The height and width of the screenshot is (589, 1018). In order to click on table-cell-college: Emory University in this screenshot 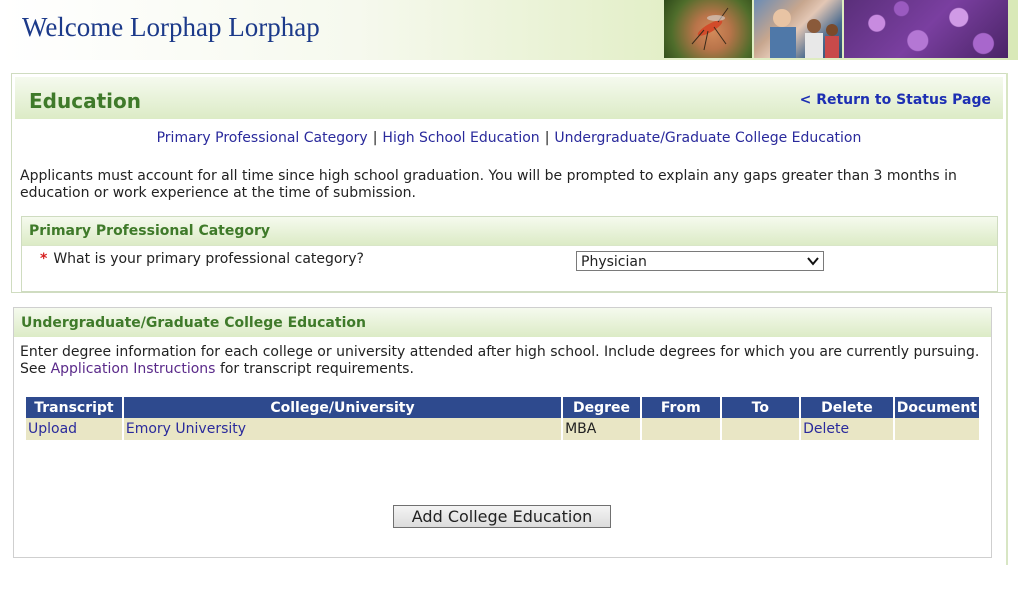, I will do `click(342, 429)`.